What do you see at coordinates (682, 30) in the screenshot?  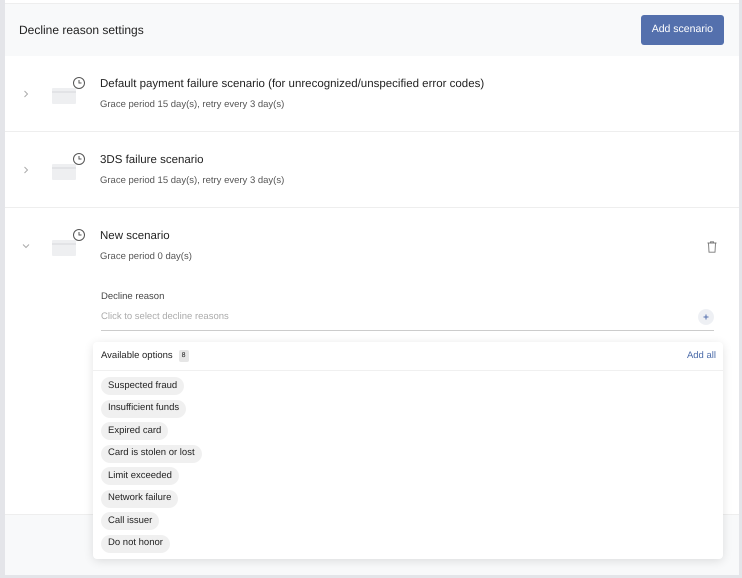 I see `add-scenario-button: Add scenario` at bounding box center [682, 30].